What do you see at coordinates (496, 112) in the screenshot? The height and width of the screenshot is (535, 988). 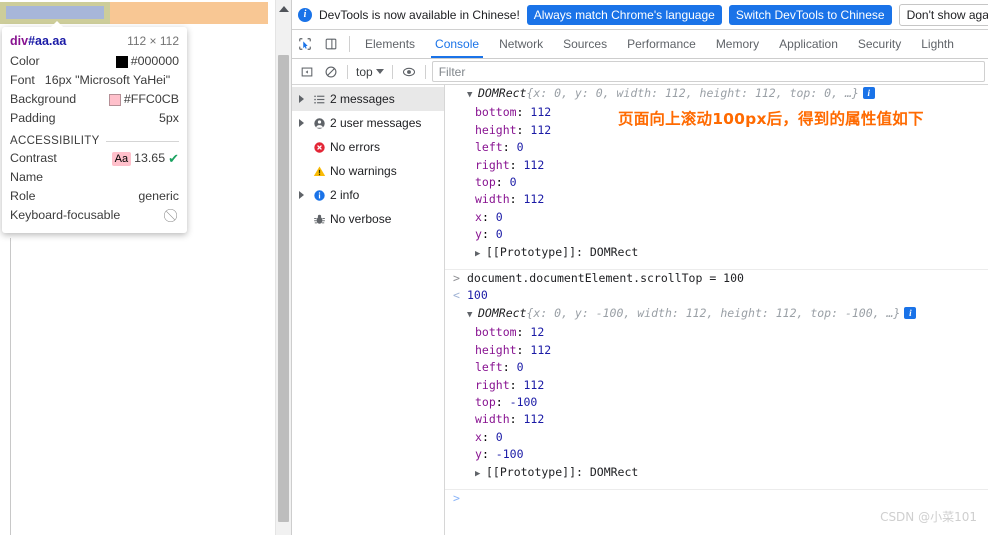 I see `property-key: bottom` at bounding box center [496, 112].